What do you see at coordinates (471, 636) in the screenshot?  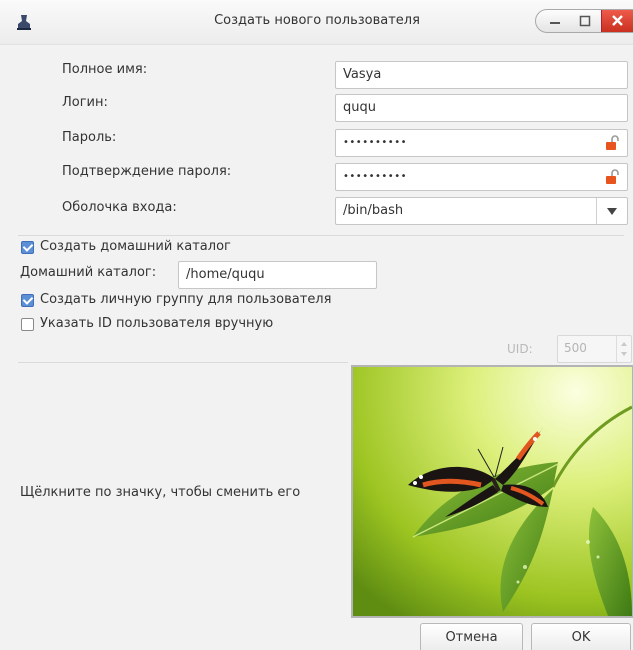 I see `cancel-button: Отмена` at bounding box center [471, 636].